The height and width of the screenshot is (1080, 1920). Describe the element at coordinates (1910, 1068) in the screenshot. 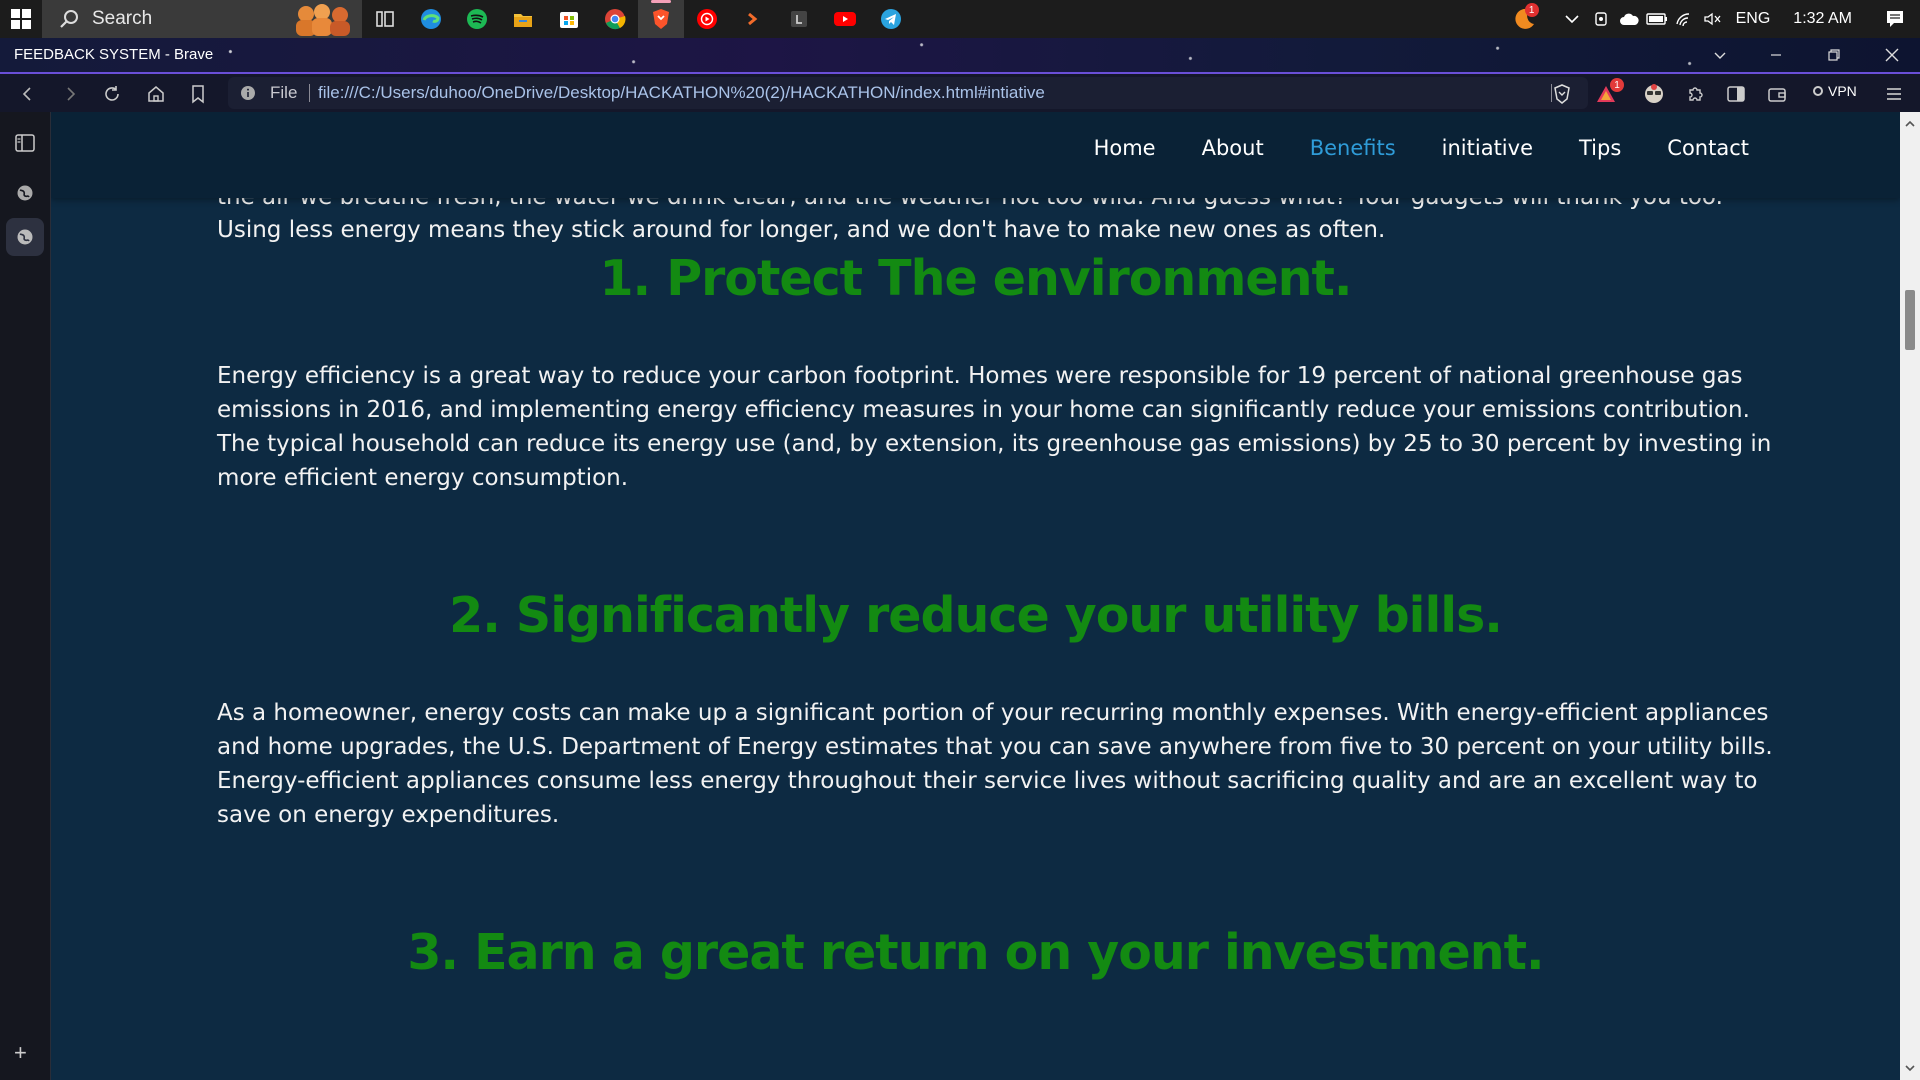

I see `scroll-down-arrow-icon` at that location.